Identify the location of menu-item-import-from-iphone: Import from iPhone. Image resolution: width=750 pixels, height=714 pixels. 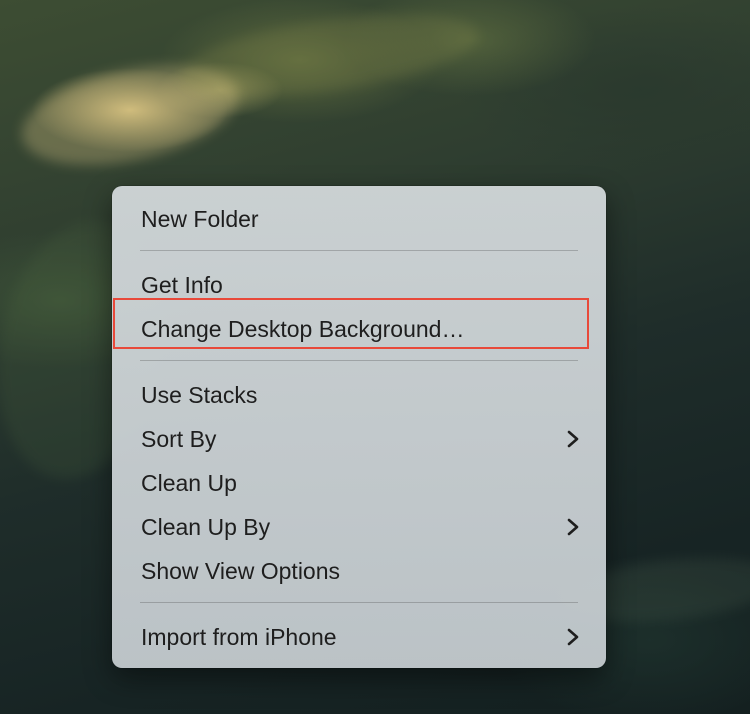
(359, 637).